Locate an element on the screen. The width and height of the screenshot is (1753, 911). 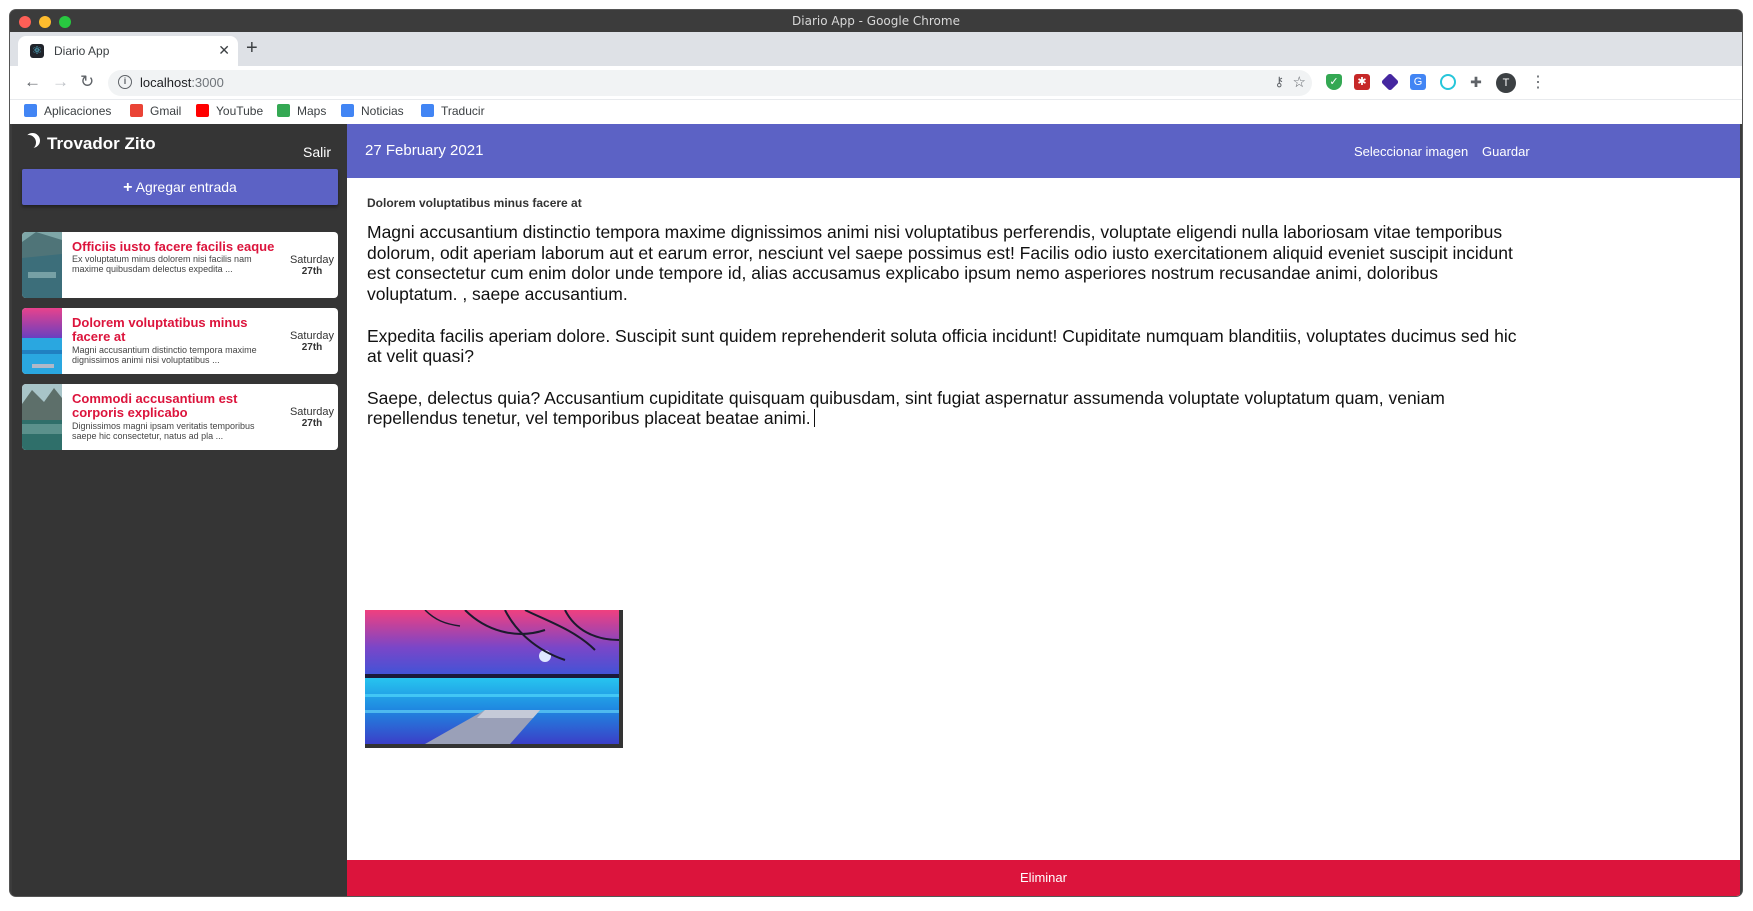
bookmark-youtube: YouTube is located at coordinates (229, 111).